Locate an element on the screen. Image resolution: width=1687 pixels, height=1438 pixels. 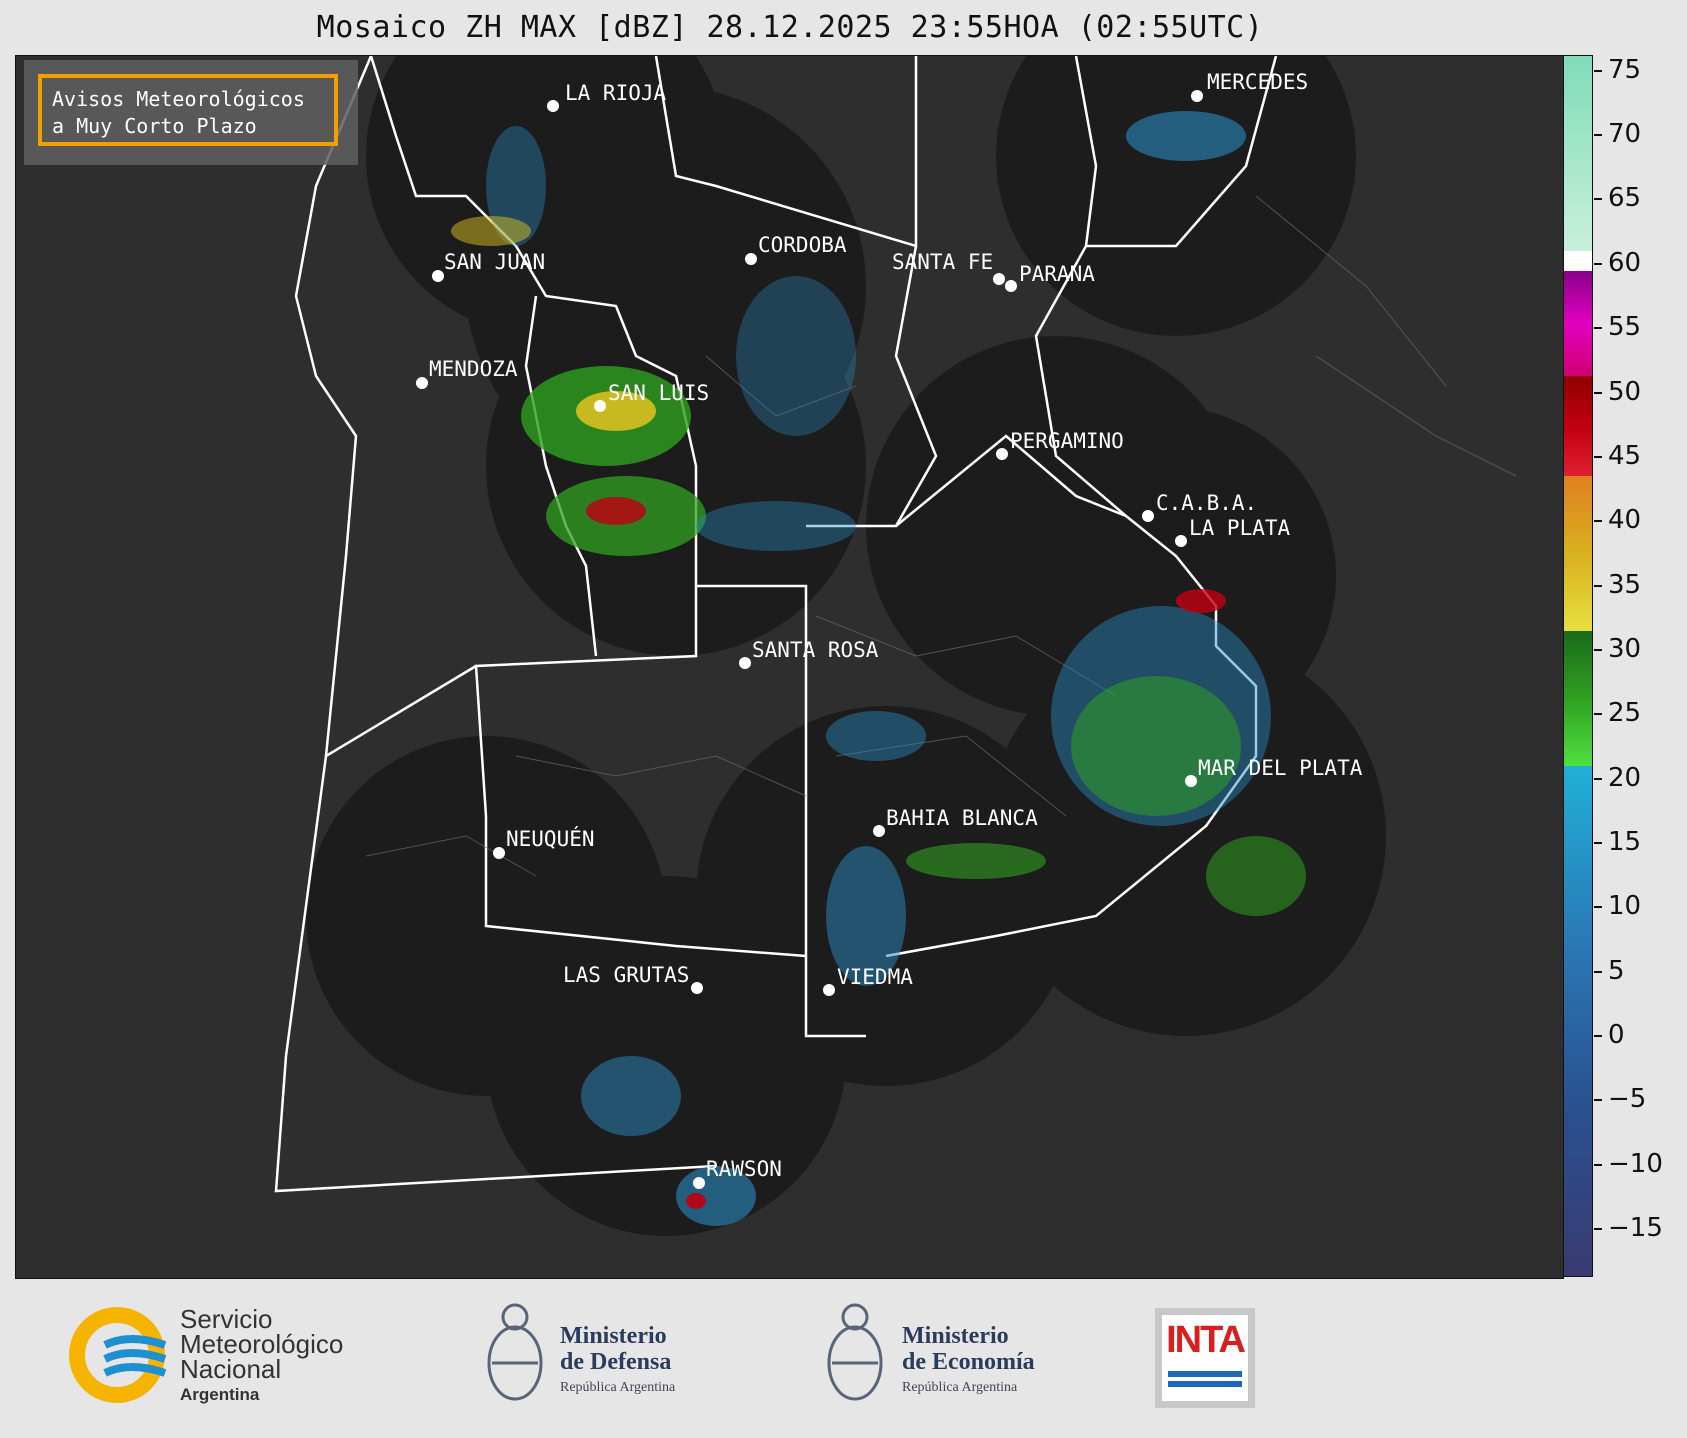
city-label: LA RIOJA is located at coordinates (616, 93).